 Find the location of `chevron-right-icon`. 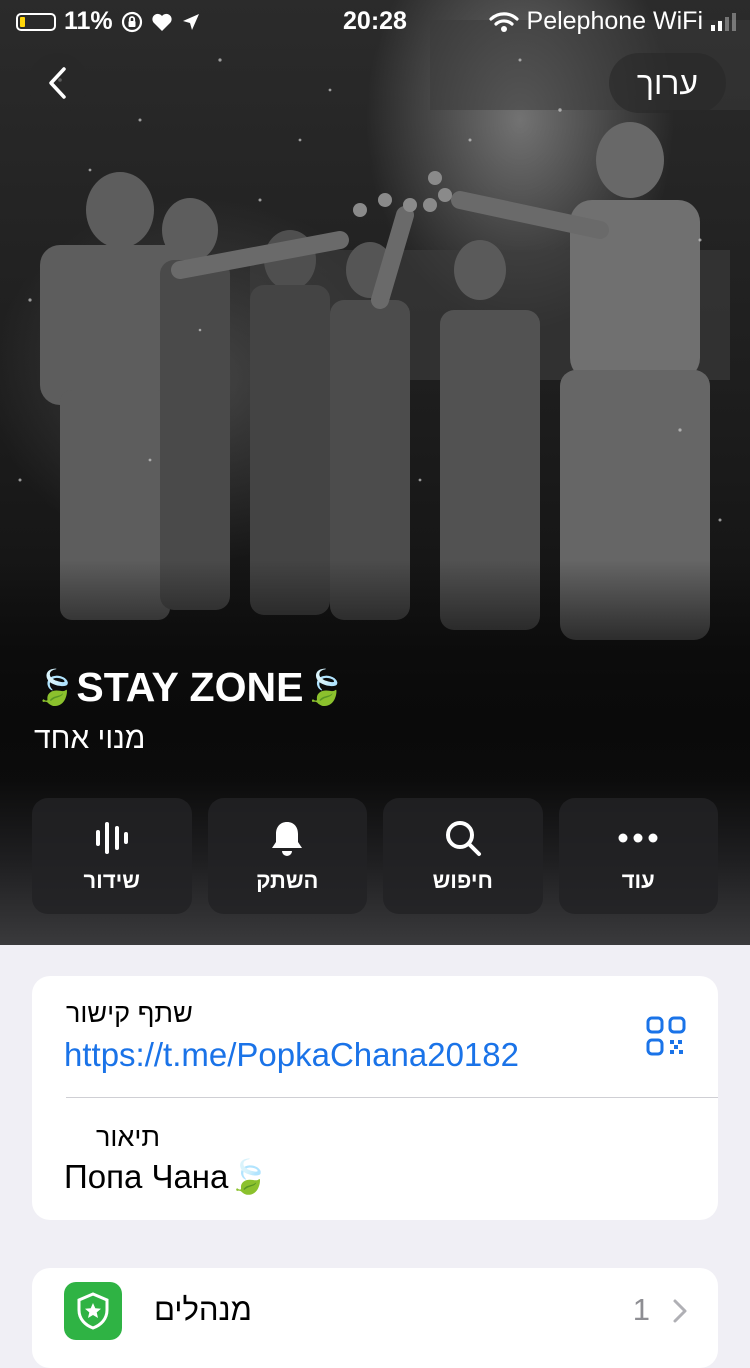

chevron-right-icon is located at coordinates (680, 1311).